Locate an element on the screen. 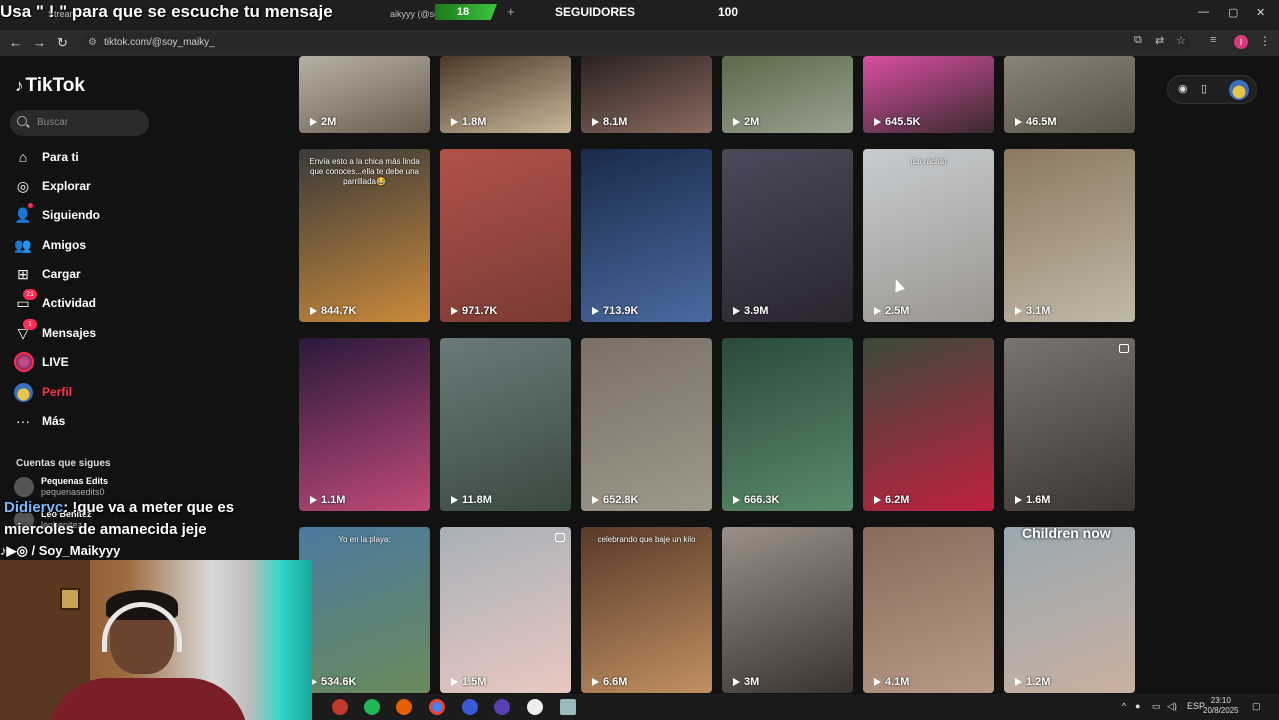 This screenshot has width=1279, height=720. sidebar-item-mas: ··· Más is located at coordinates (89, 422).